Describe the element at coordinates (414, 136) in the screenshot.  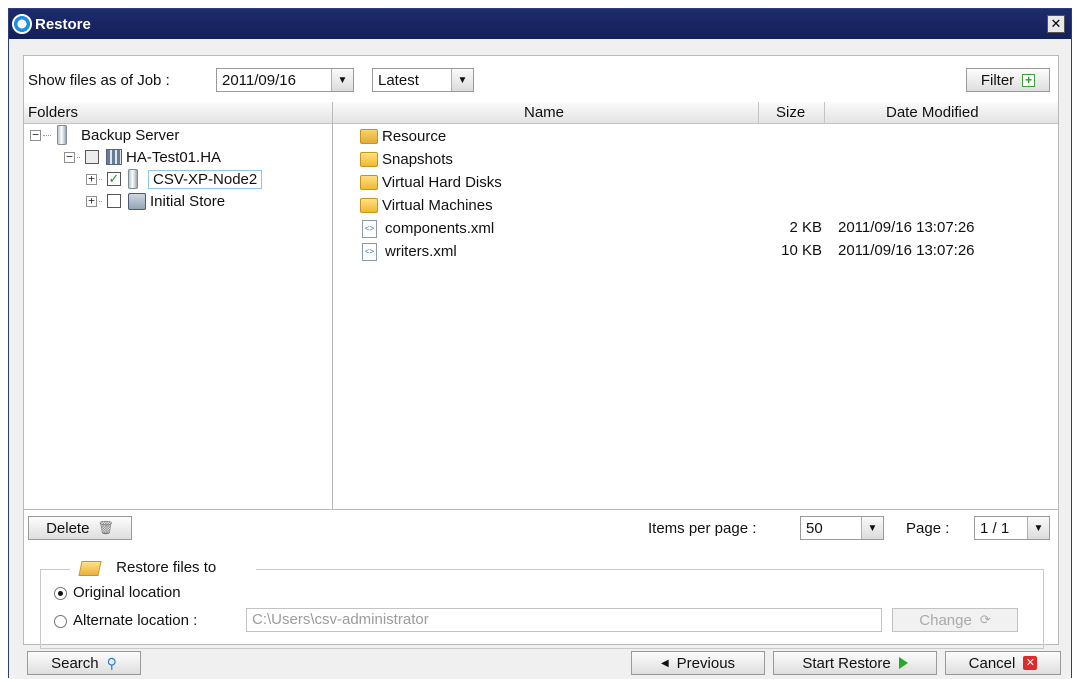
I see `file-name: Resource` at that location.